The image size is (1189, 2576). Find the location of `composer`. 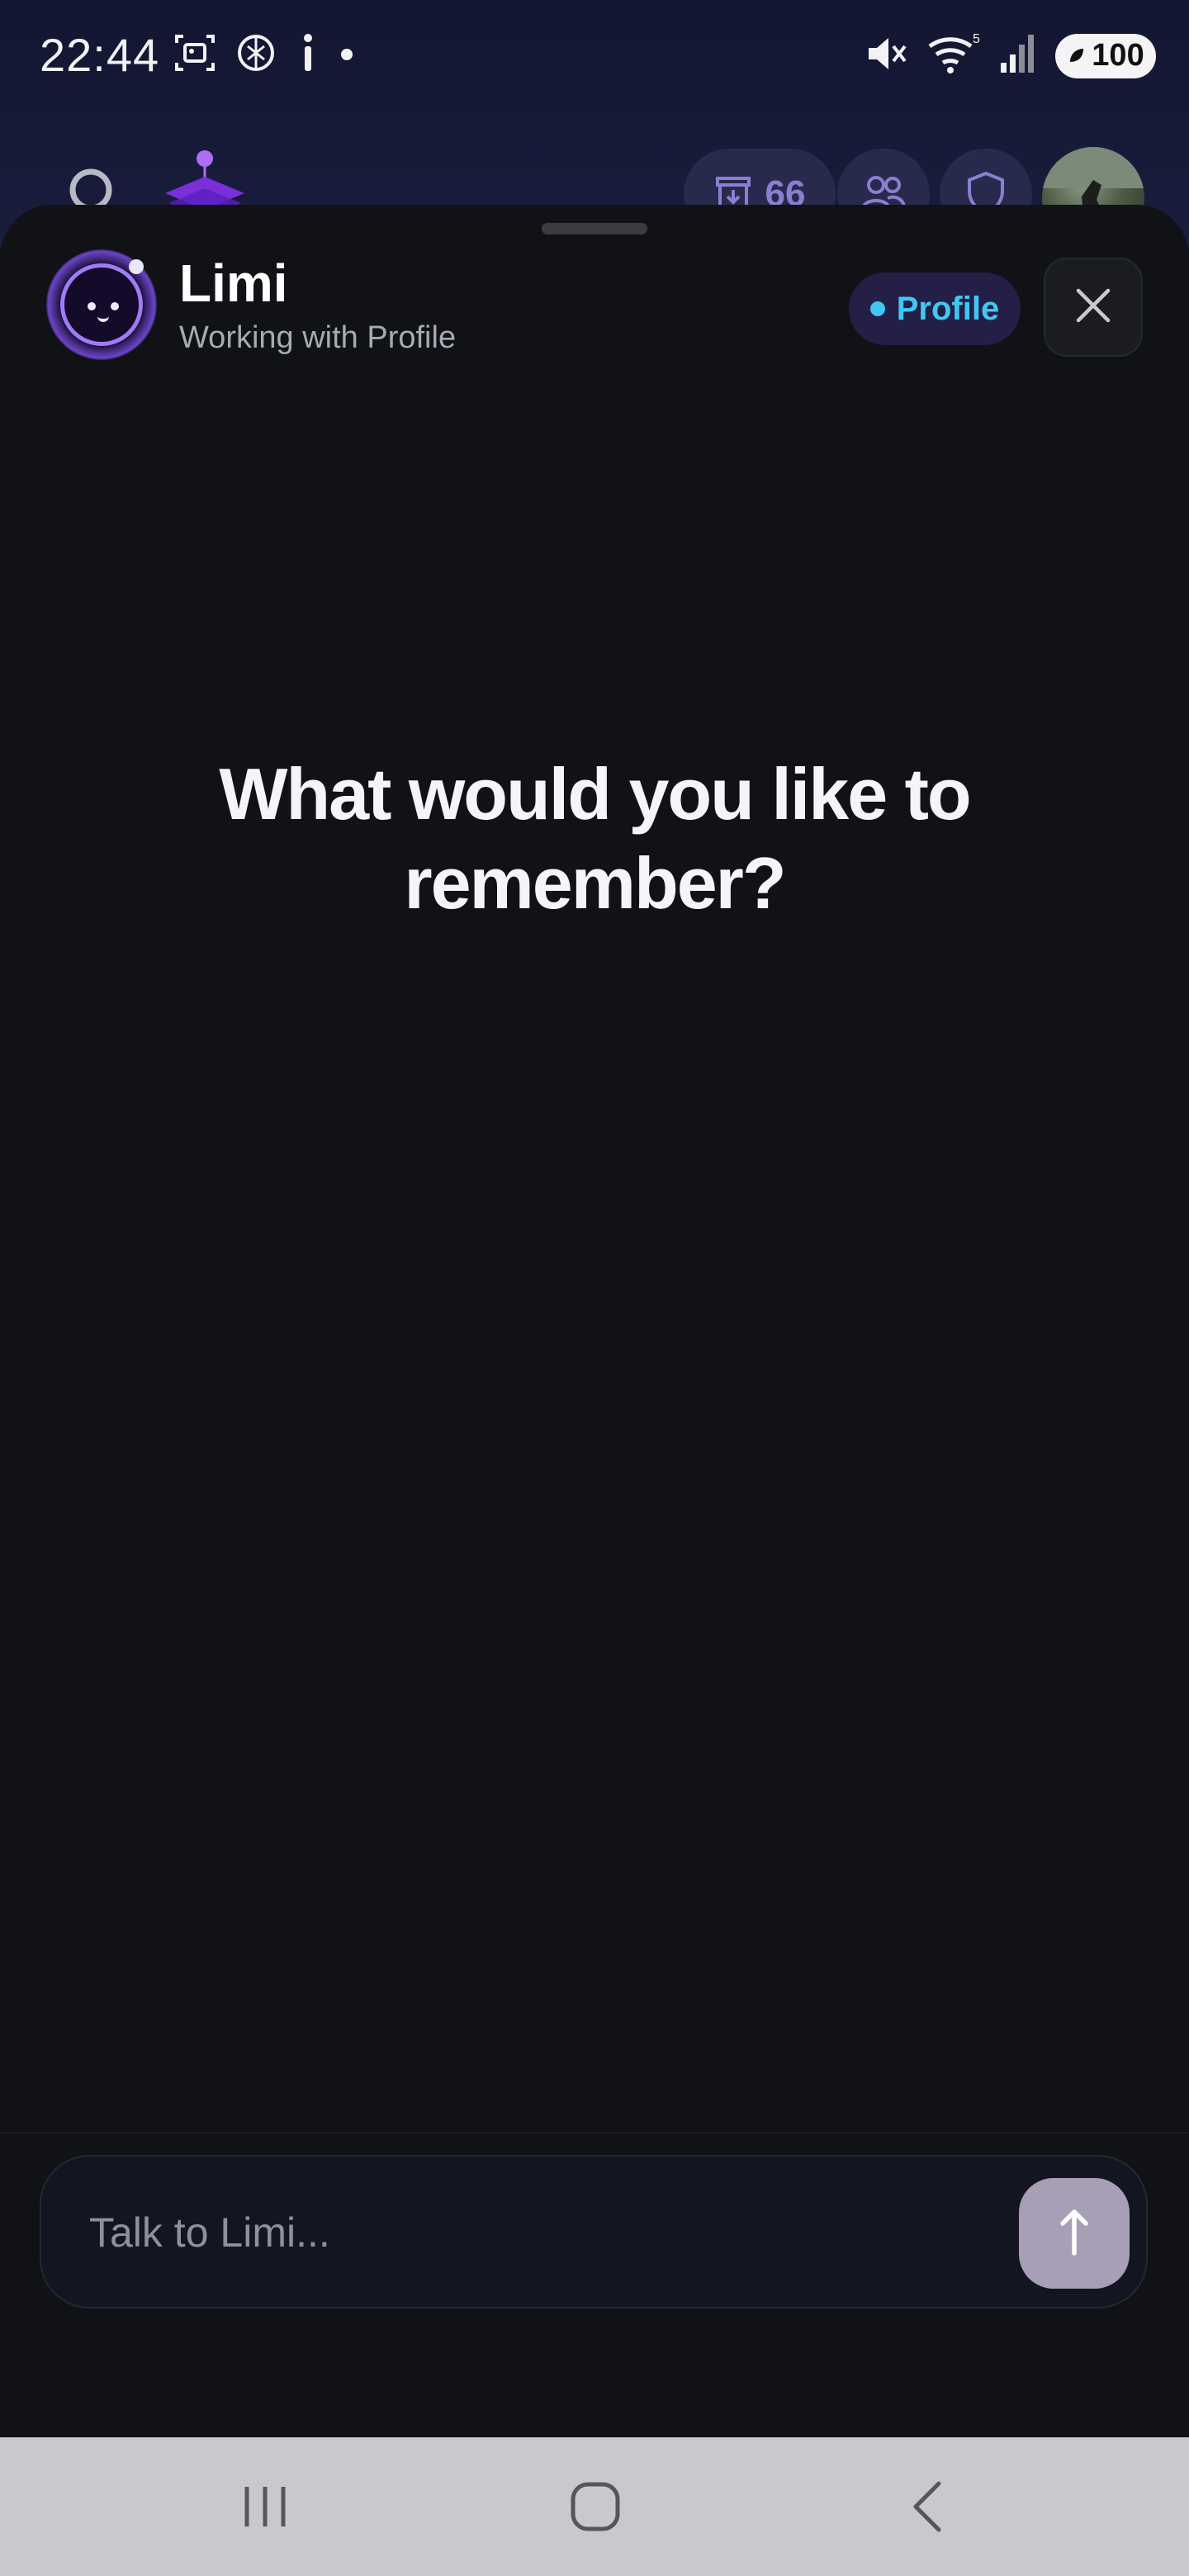

composer is located at coordinates (594, 2231).